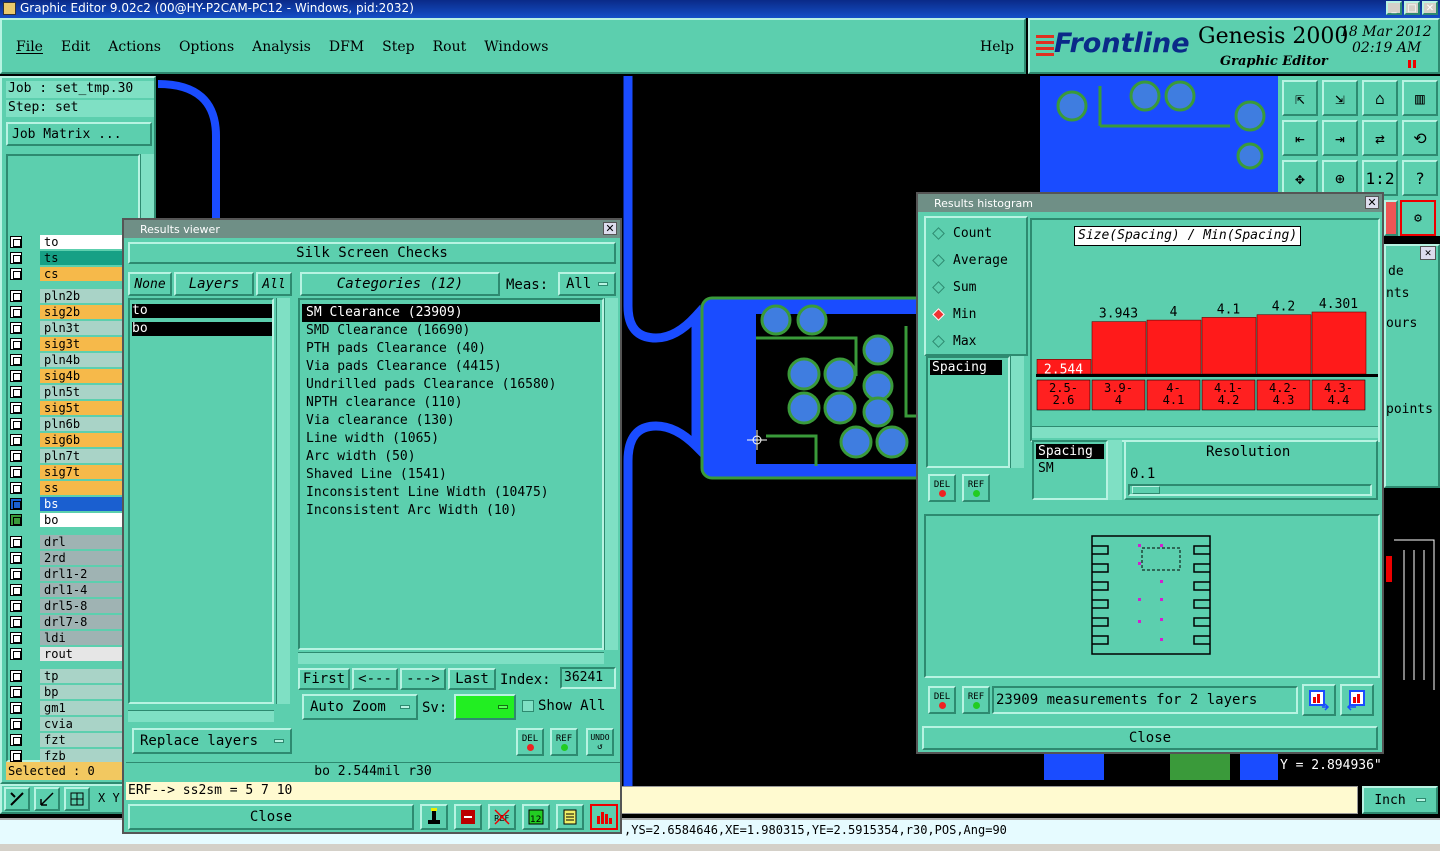  I want to click on house-icon: ⌂, so click(1380, 98).